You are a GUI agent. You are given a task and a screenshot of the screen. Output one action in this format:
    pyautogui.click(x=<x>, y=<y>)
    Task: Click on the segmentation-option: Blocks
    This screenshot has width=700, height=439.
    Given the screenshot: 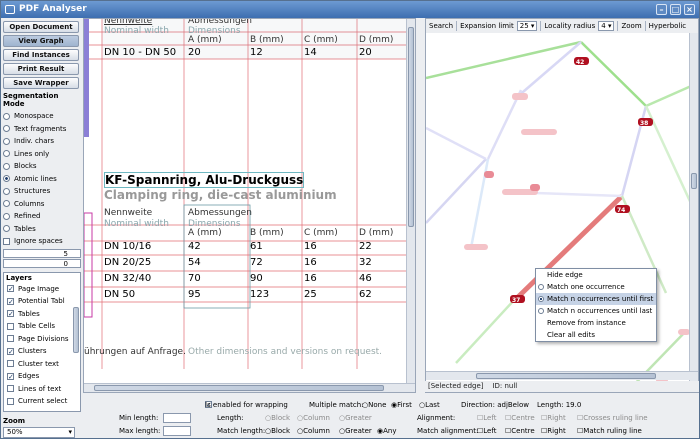 What is the action you would take?
    pyautogui.click(x=42, y=166)
    